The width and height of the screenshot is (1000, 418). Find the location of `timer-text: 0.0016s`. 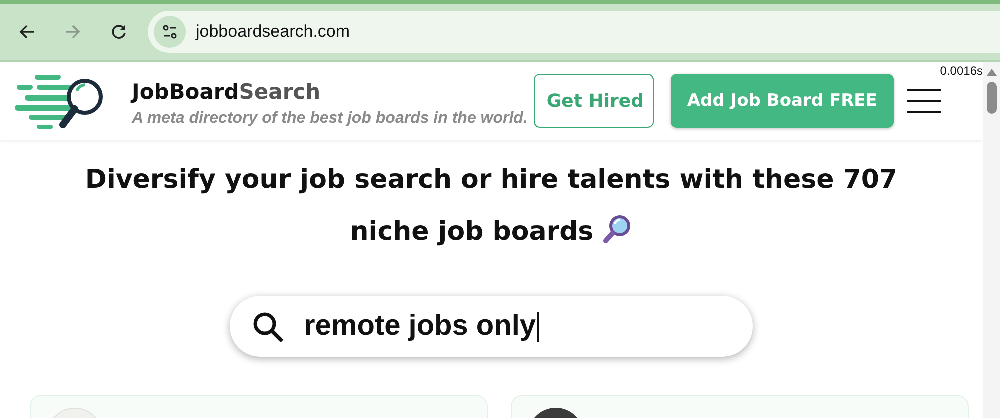

timer-text: 0.0016s is located at coordinates (961, 71).